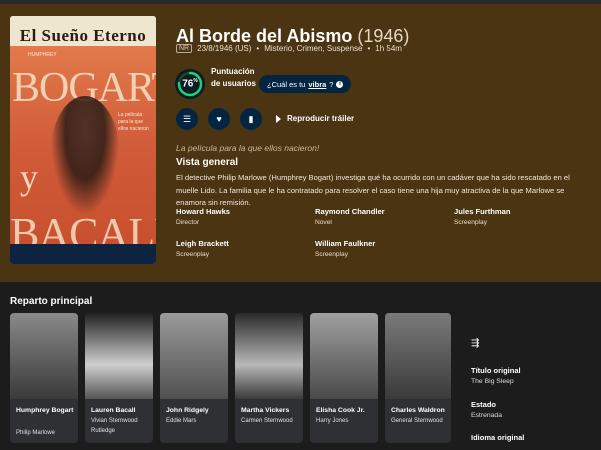 This screenshot has width=601, height=450. I want to click on crew-name: Jules Furthman, so click(519, 211).